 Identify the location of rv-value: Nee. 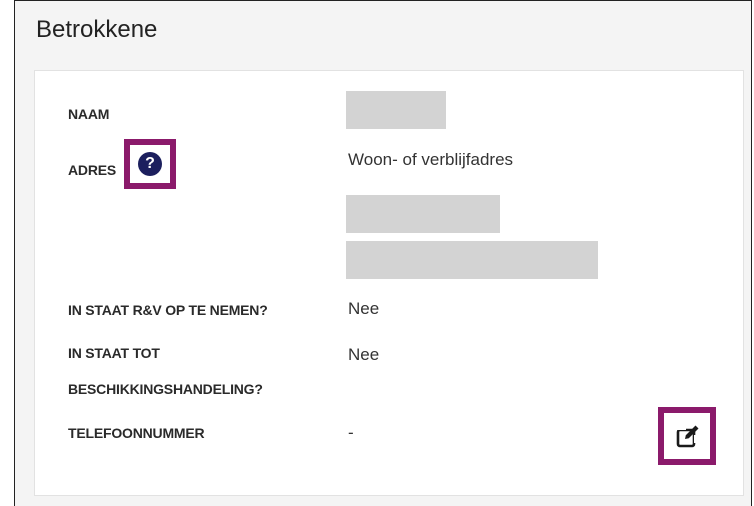
(364, 308).